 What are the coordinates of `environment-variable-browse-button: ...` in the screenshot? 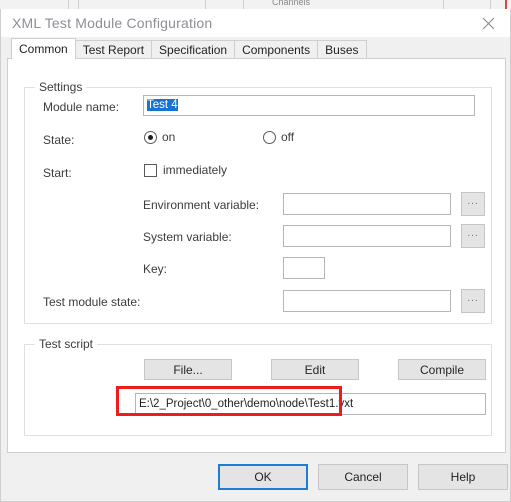 It's located at (473, 204).